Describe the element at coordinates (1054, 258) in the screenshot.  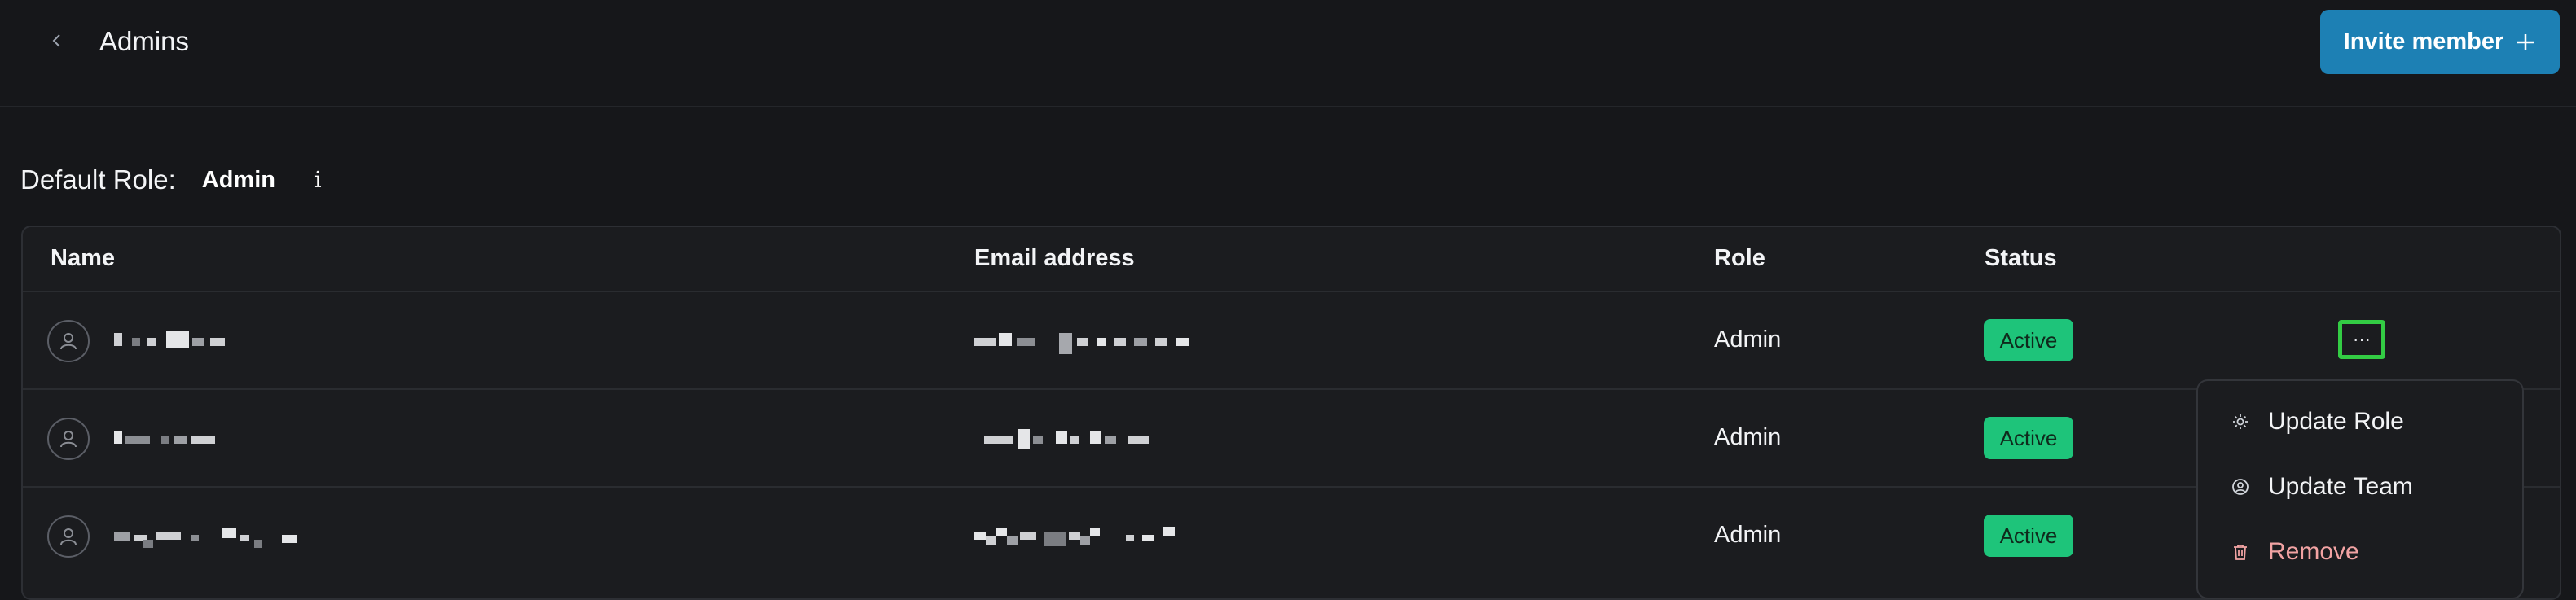
I see `column-header-email: Email address` at that location.